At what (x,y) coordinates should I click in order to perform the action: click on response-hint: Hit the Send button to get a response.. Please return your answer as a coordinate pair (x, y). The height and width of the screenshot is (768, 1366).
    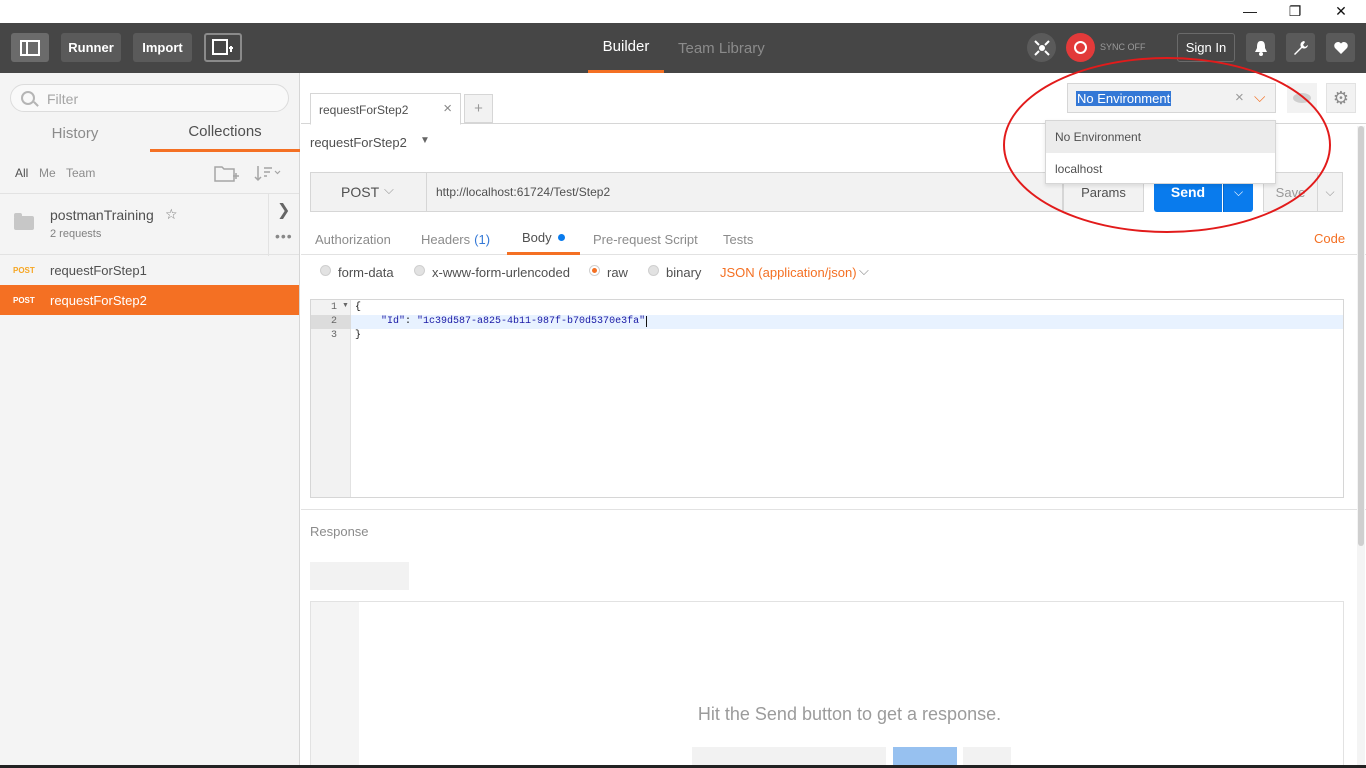
    Looking at the image, I should click on (849, 714).